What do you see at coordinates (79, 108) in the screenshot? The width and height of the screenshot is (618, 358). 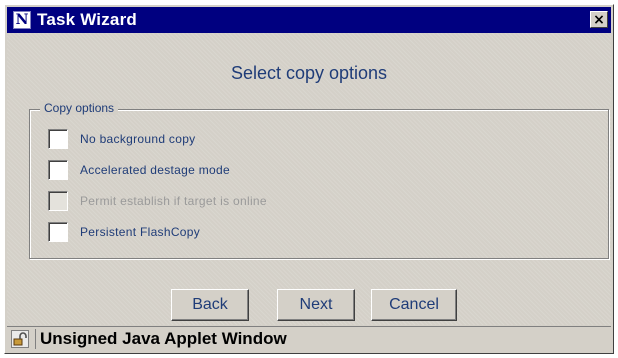 I see `group-label: Copy options` at bounding box center [79, 108].